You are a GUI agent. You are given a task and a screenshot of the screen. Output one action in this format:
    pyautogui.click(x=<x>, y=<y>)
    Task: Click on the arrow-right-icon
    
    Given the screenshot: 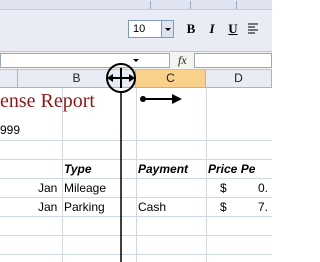 What is the action you would take?
    pyautogui.click(x=161, y=99)
    